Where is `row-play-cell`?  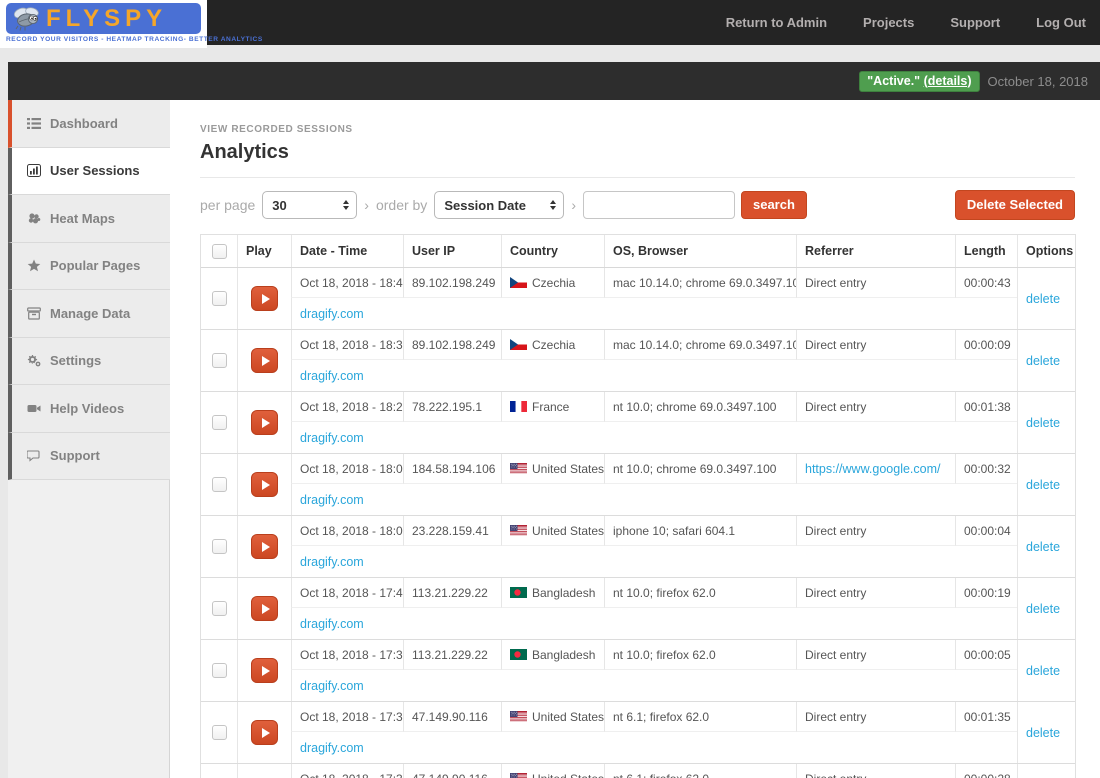
row-play-cell is located at coordinates (264, 484).